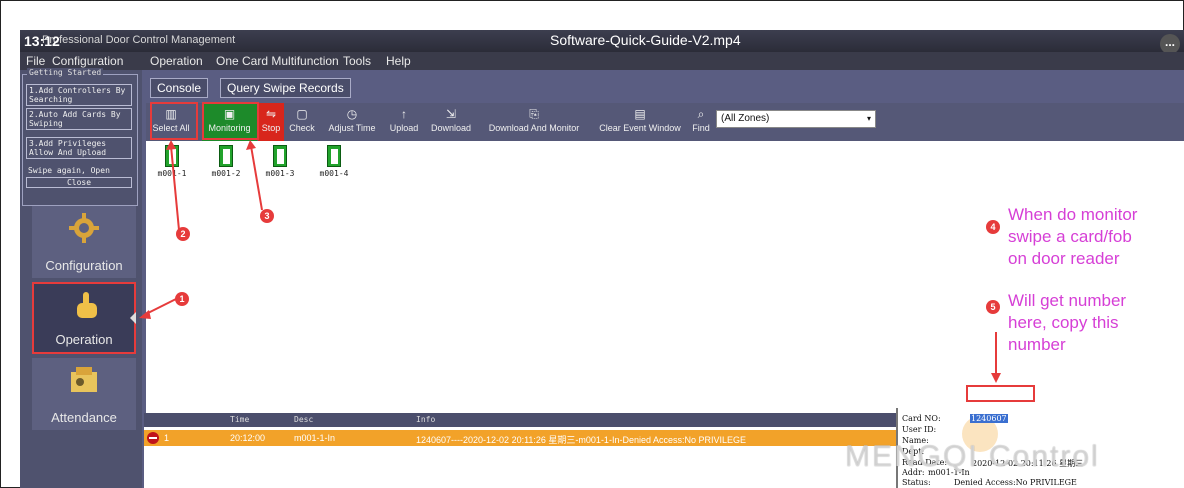 This screenshot has width=1184, height=488. Describe the element at coordinates (1073, 214) in the screenshot. I see `note-line: When do monitor` at that location.